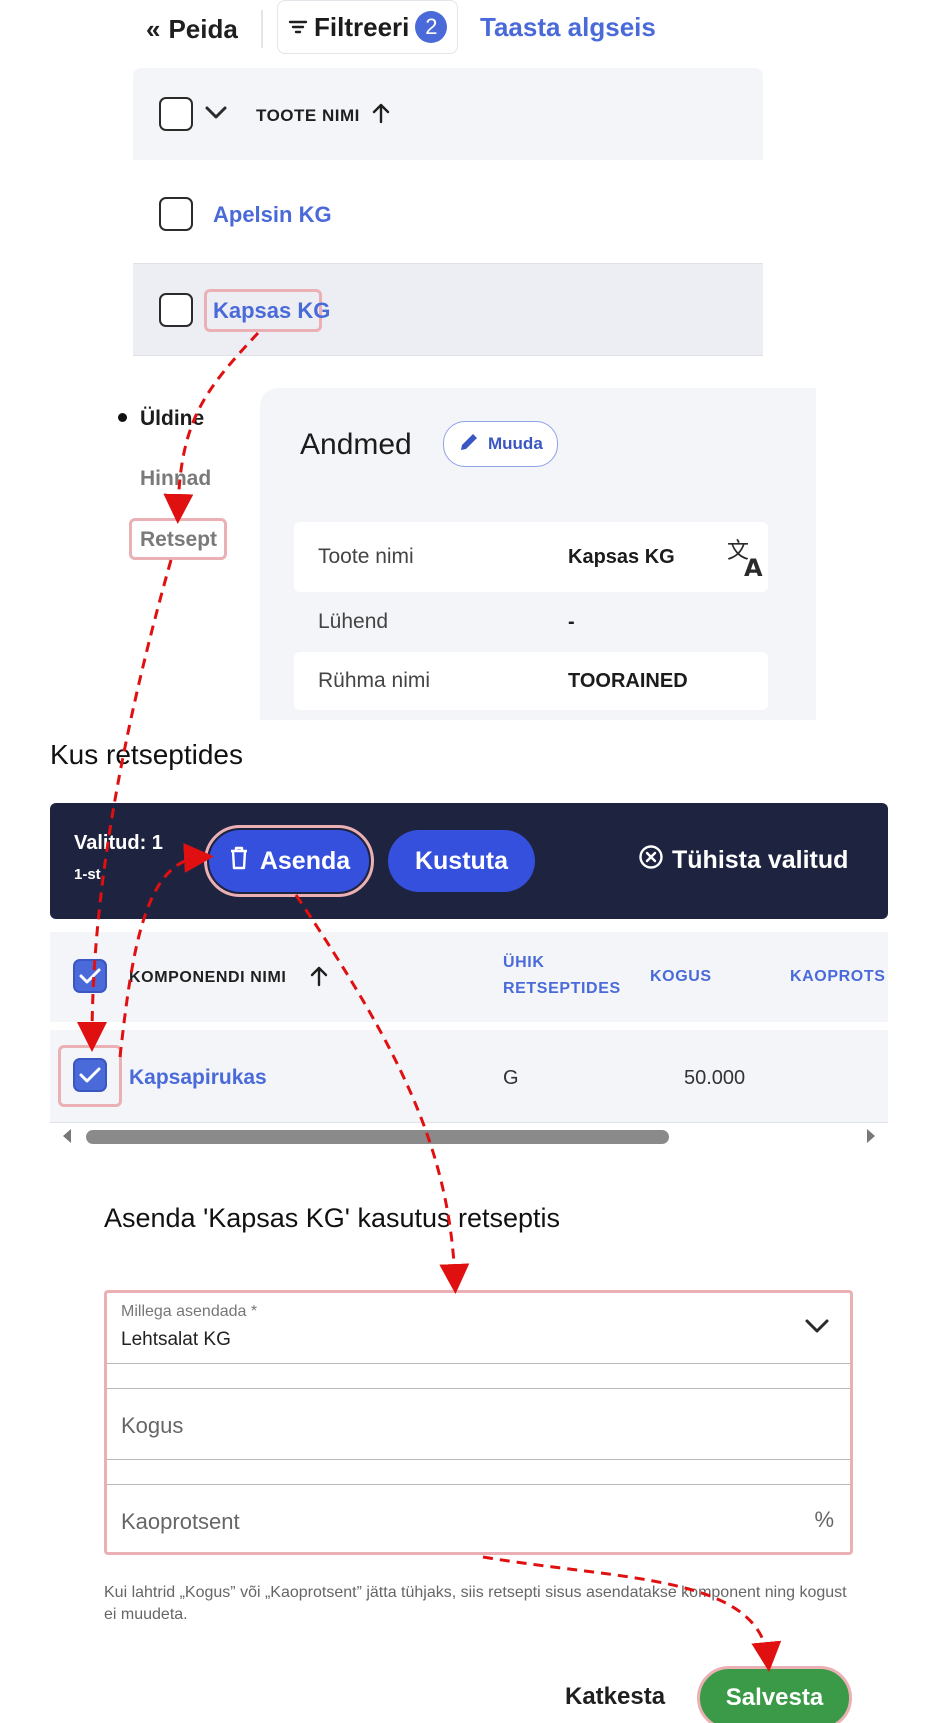 The image size is (928, 1723). What do you see at coordinates (377, 1137) in the screenshot?
I see `scrollbar-thumb` at bounding box center [377, 1137].